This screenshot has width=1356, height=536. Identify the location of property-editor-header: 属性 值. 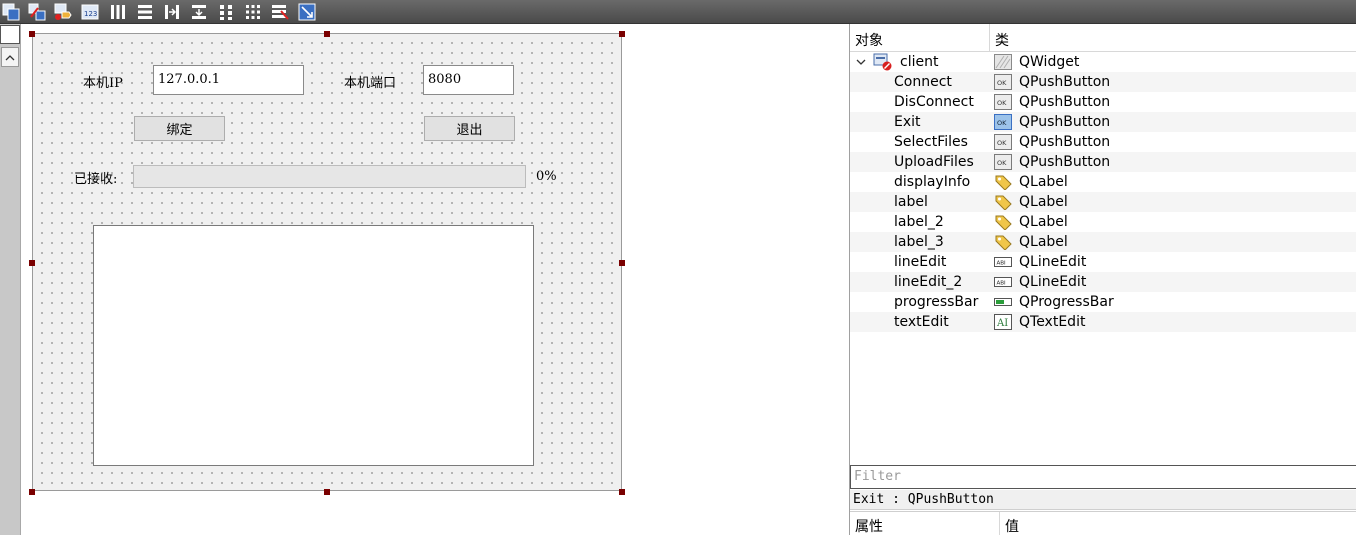
(1103, 523).